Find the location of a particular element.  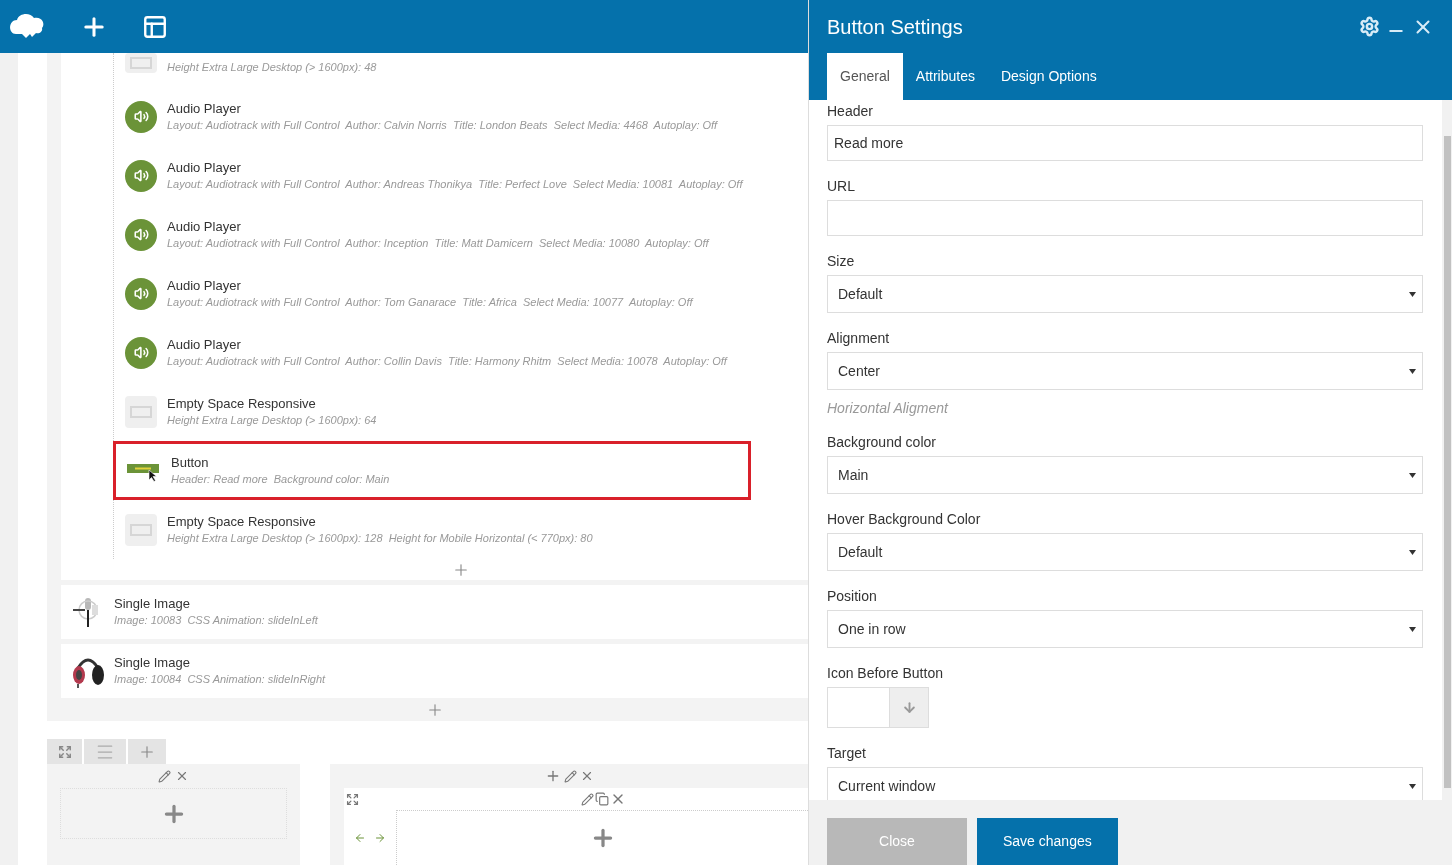

text-field is located at coordinates (1125, 218).